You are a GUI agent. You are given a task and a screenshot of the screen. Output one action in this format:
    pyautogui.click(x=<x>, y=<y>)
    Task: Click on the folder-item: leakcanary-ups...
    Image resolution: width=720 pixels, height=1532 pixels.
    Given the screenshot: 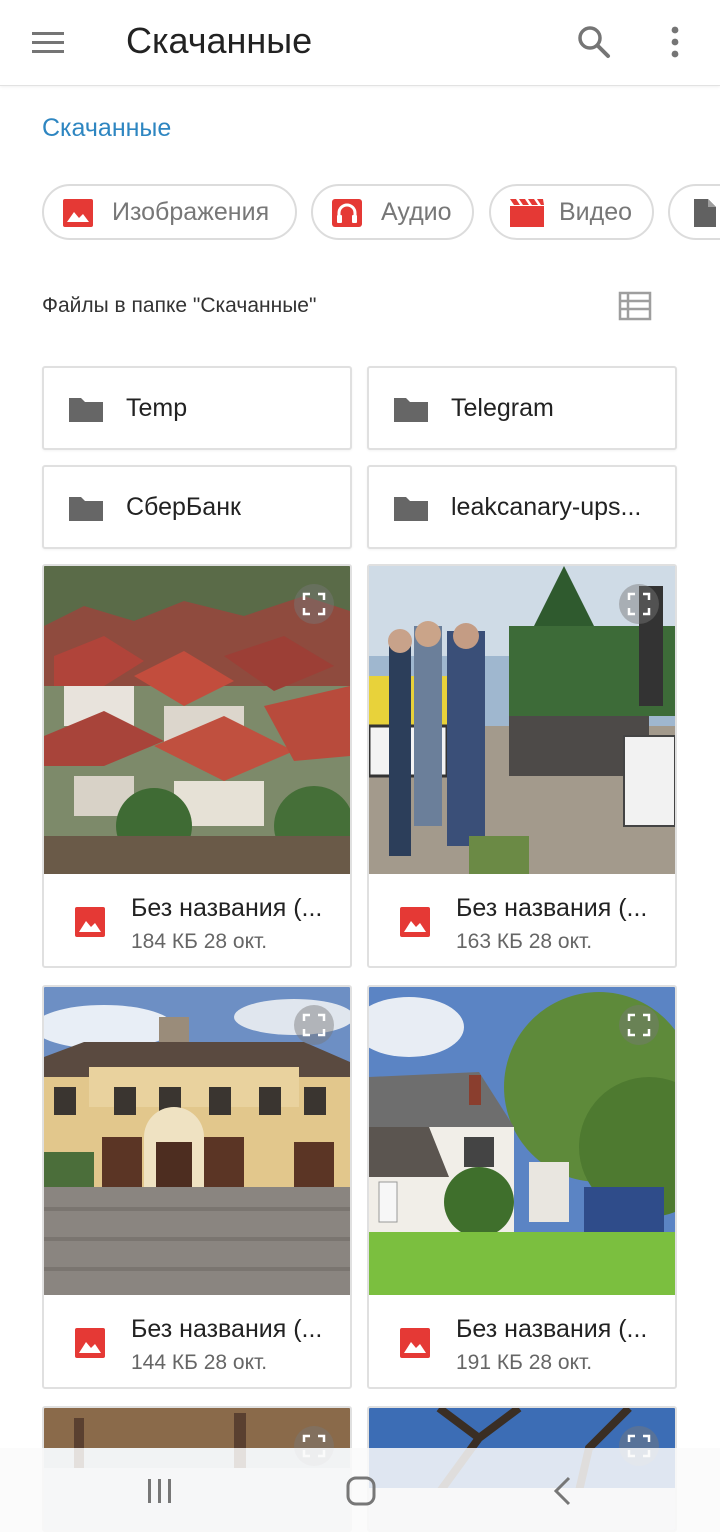 What is the action you would take?
    pyautogui.click(x=522, y=507)
    